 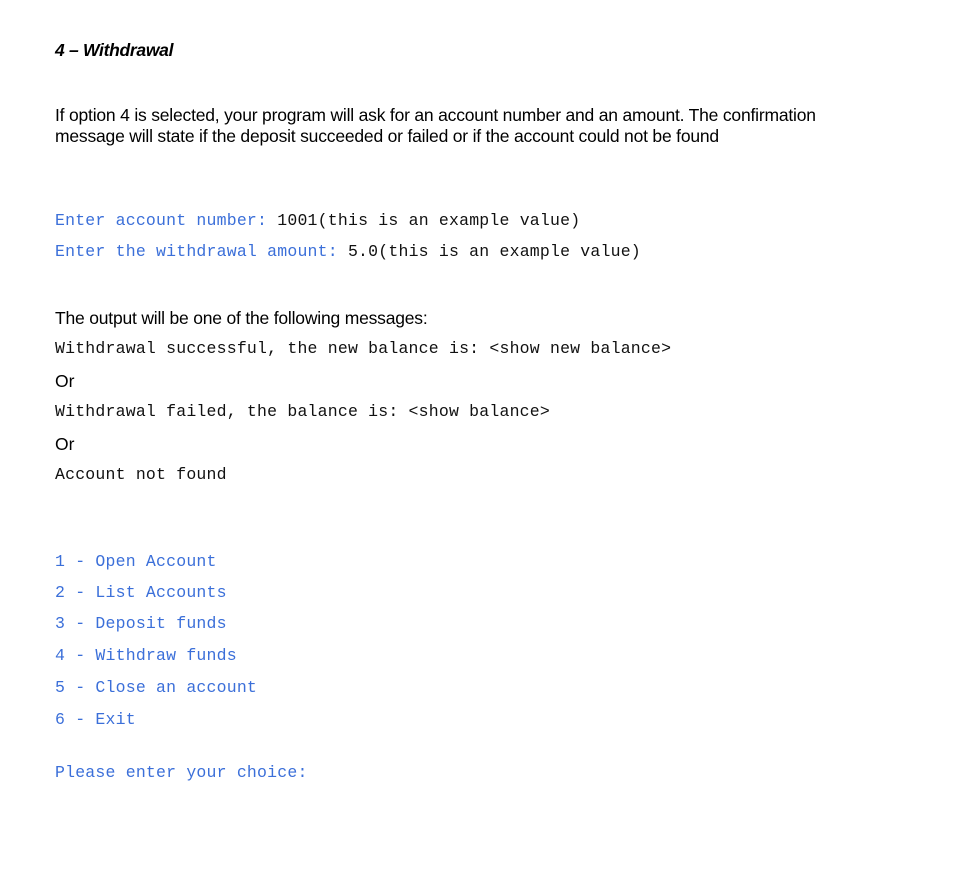 I want to click on example-value: 5.0, so click(x=363, y=251).